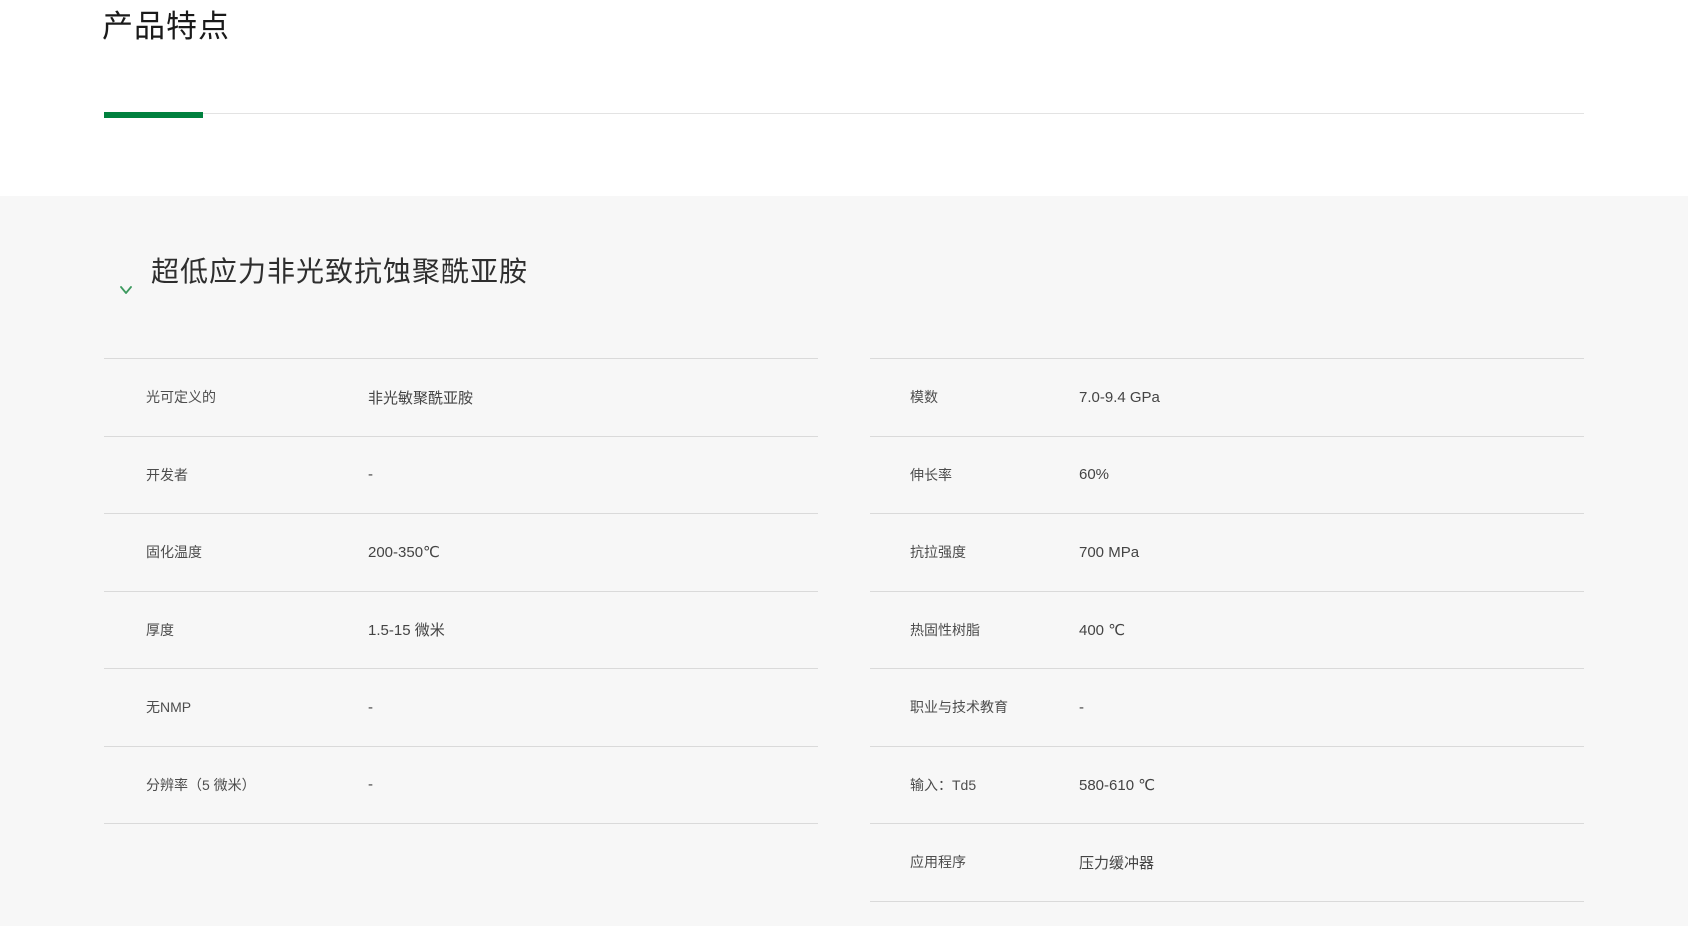 The width and height of the screenshot is (1688, 926). What do you see at coordinates (461, 785) in the screenshot?
I see `spec-row: 分辨率（5 微米） -` at bounding box center [461, 785].